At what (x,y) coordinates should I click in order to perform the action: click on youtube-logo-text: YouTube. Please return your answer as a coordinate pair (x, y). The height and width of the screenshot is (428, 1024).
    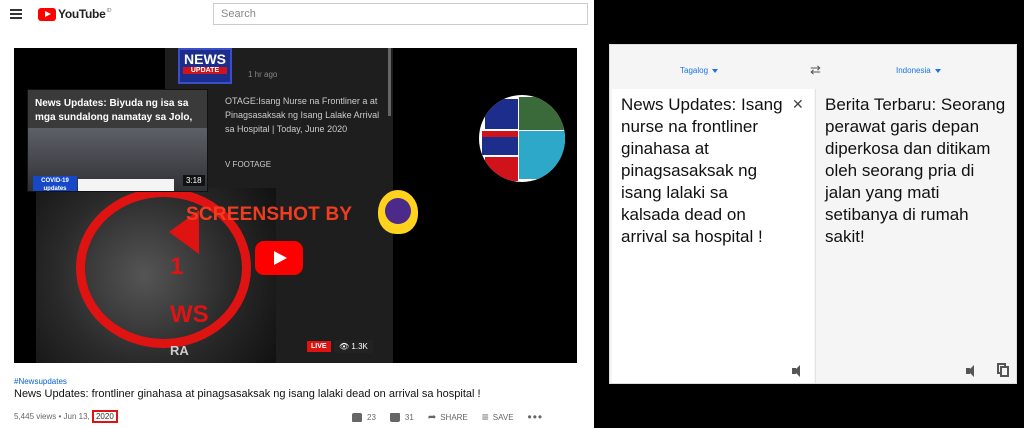
    Looking at the image, I should click on (82, 14).